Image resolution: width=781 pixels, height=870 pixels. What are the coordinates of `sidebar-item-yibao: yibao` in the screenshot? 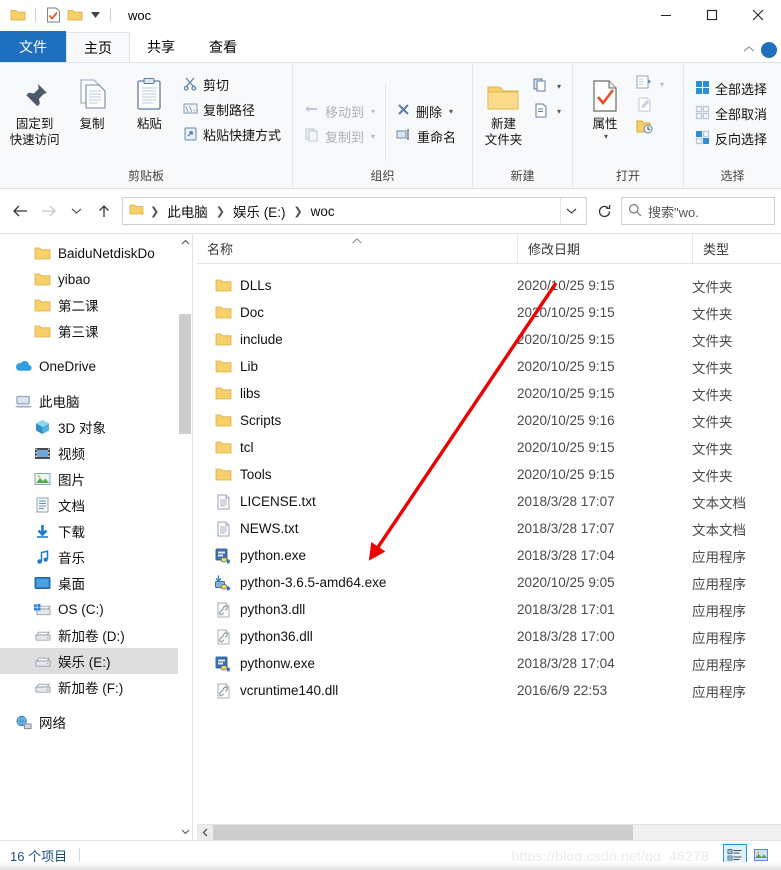 It's located at (96, 279).